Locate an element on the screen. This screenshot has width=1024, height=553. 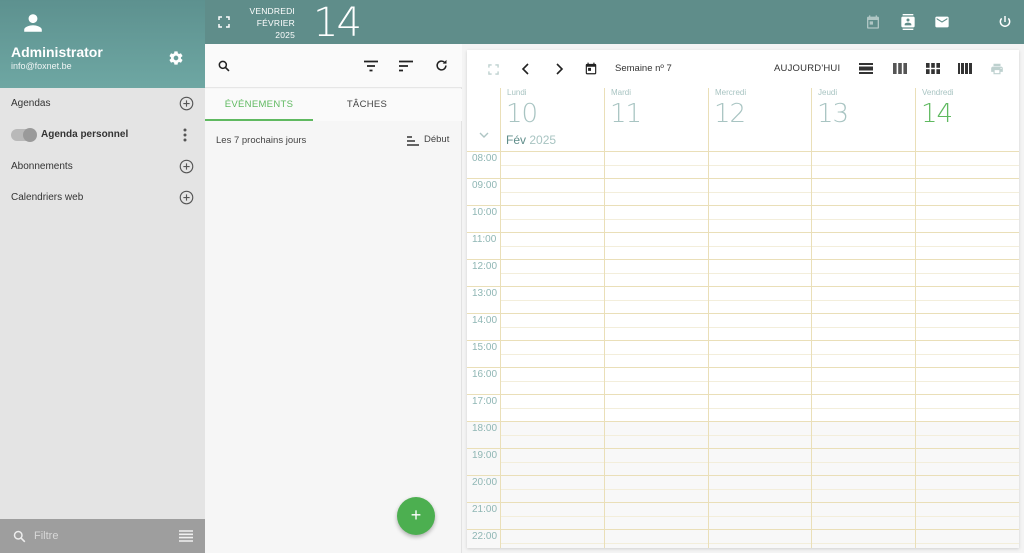
hour-label: 14:00 is located at coordinates (485, 320).